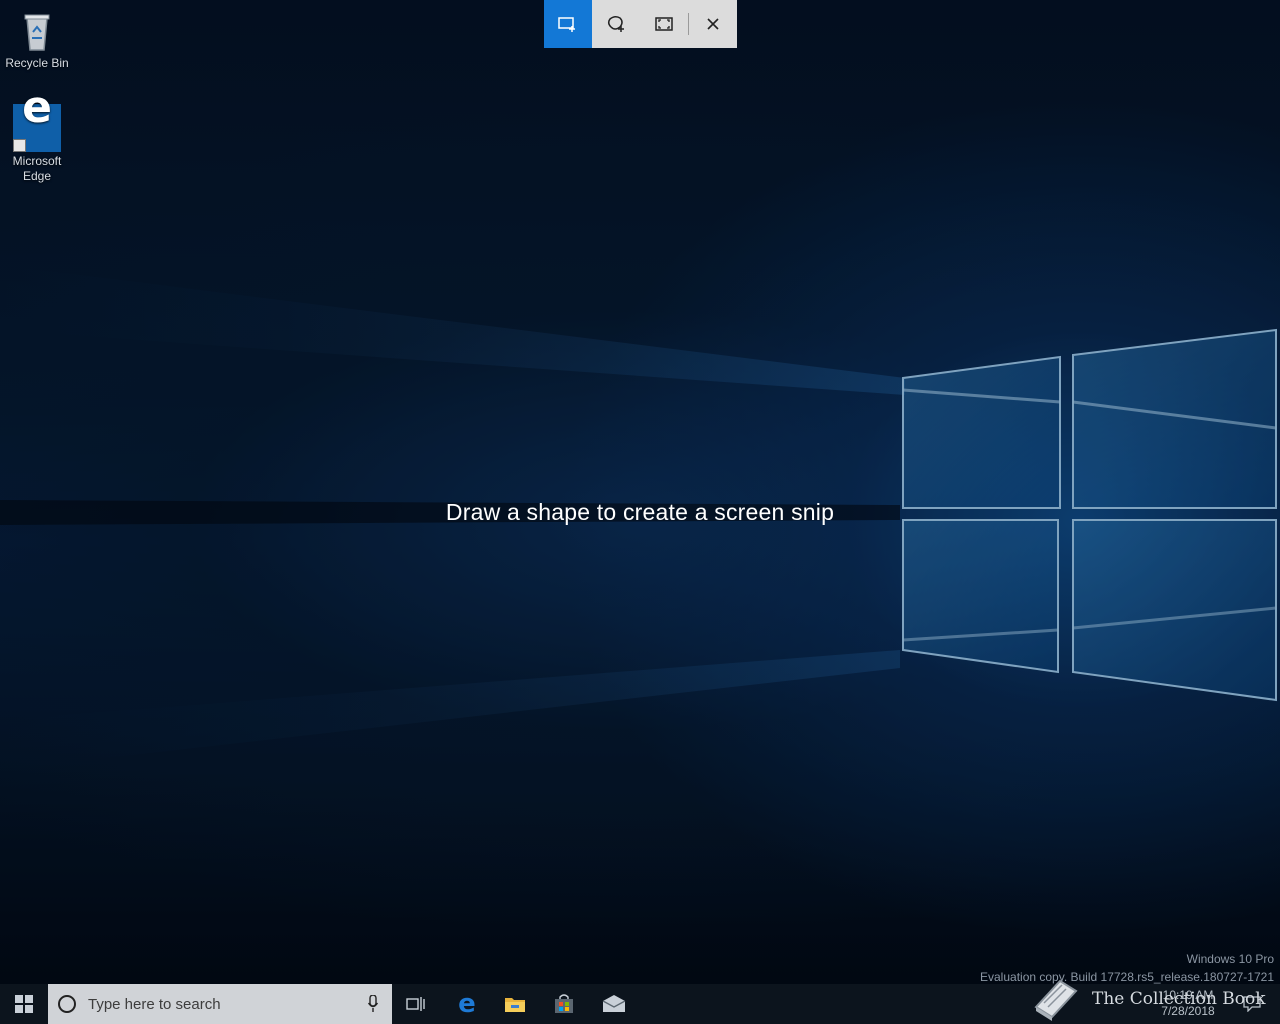  I want to click on fullscreen-snip-button, so click(664, 24).